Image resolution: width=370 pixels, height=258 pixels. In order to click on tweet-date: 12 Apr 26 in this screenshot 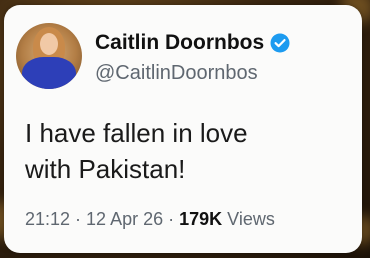, I will do `click(124, 219)`.